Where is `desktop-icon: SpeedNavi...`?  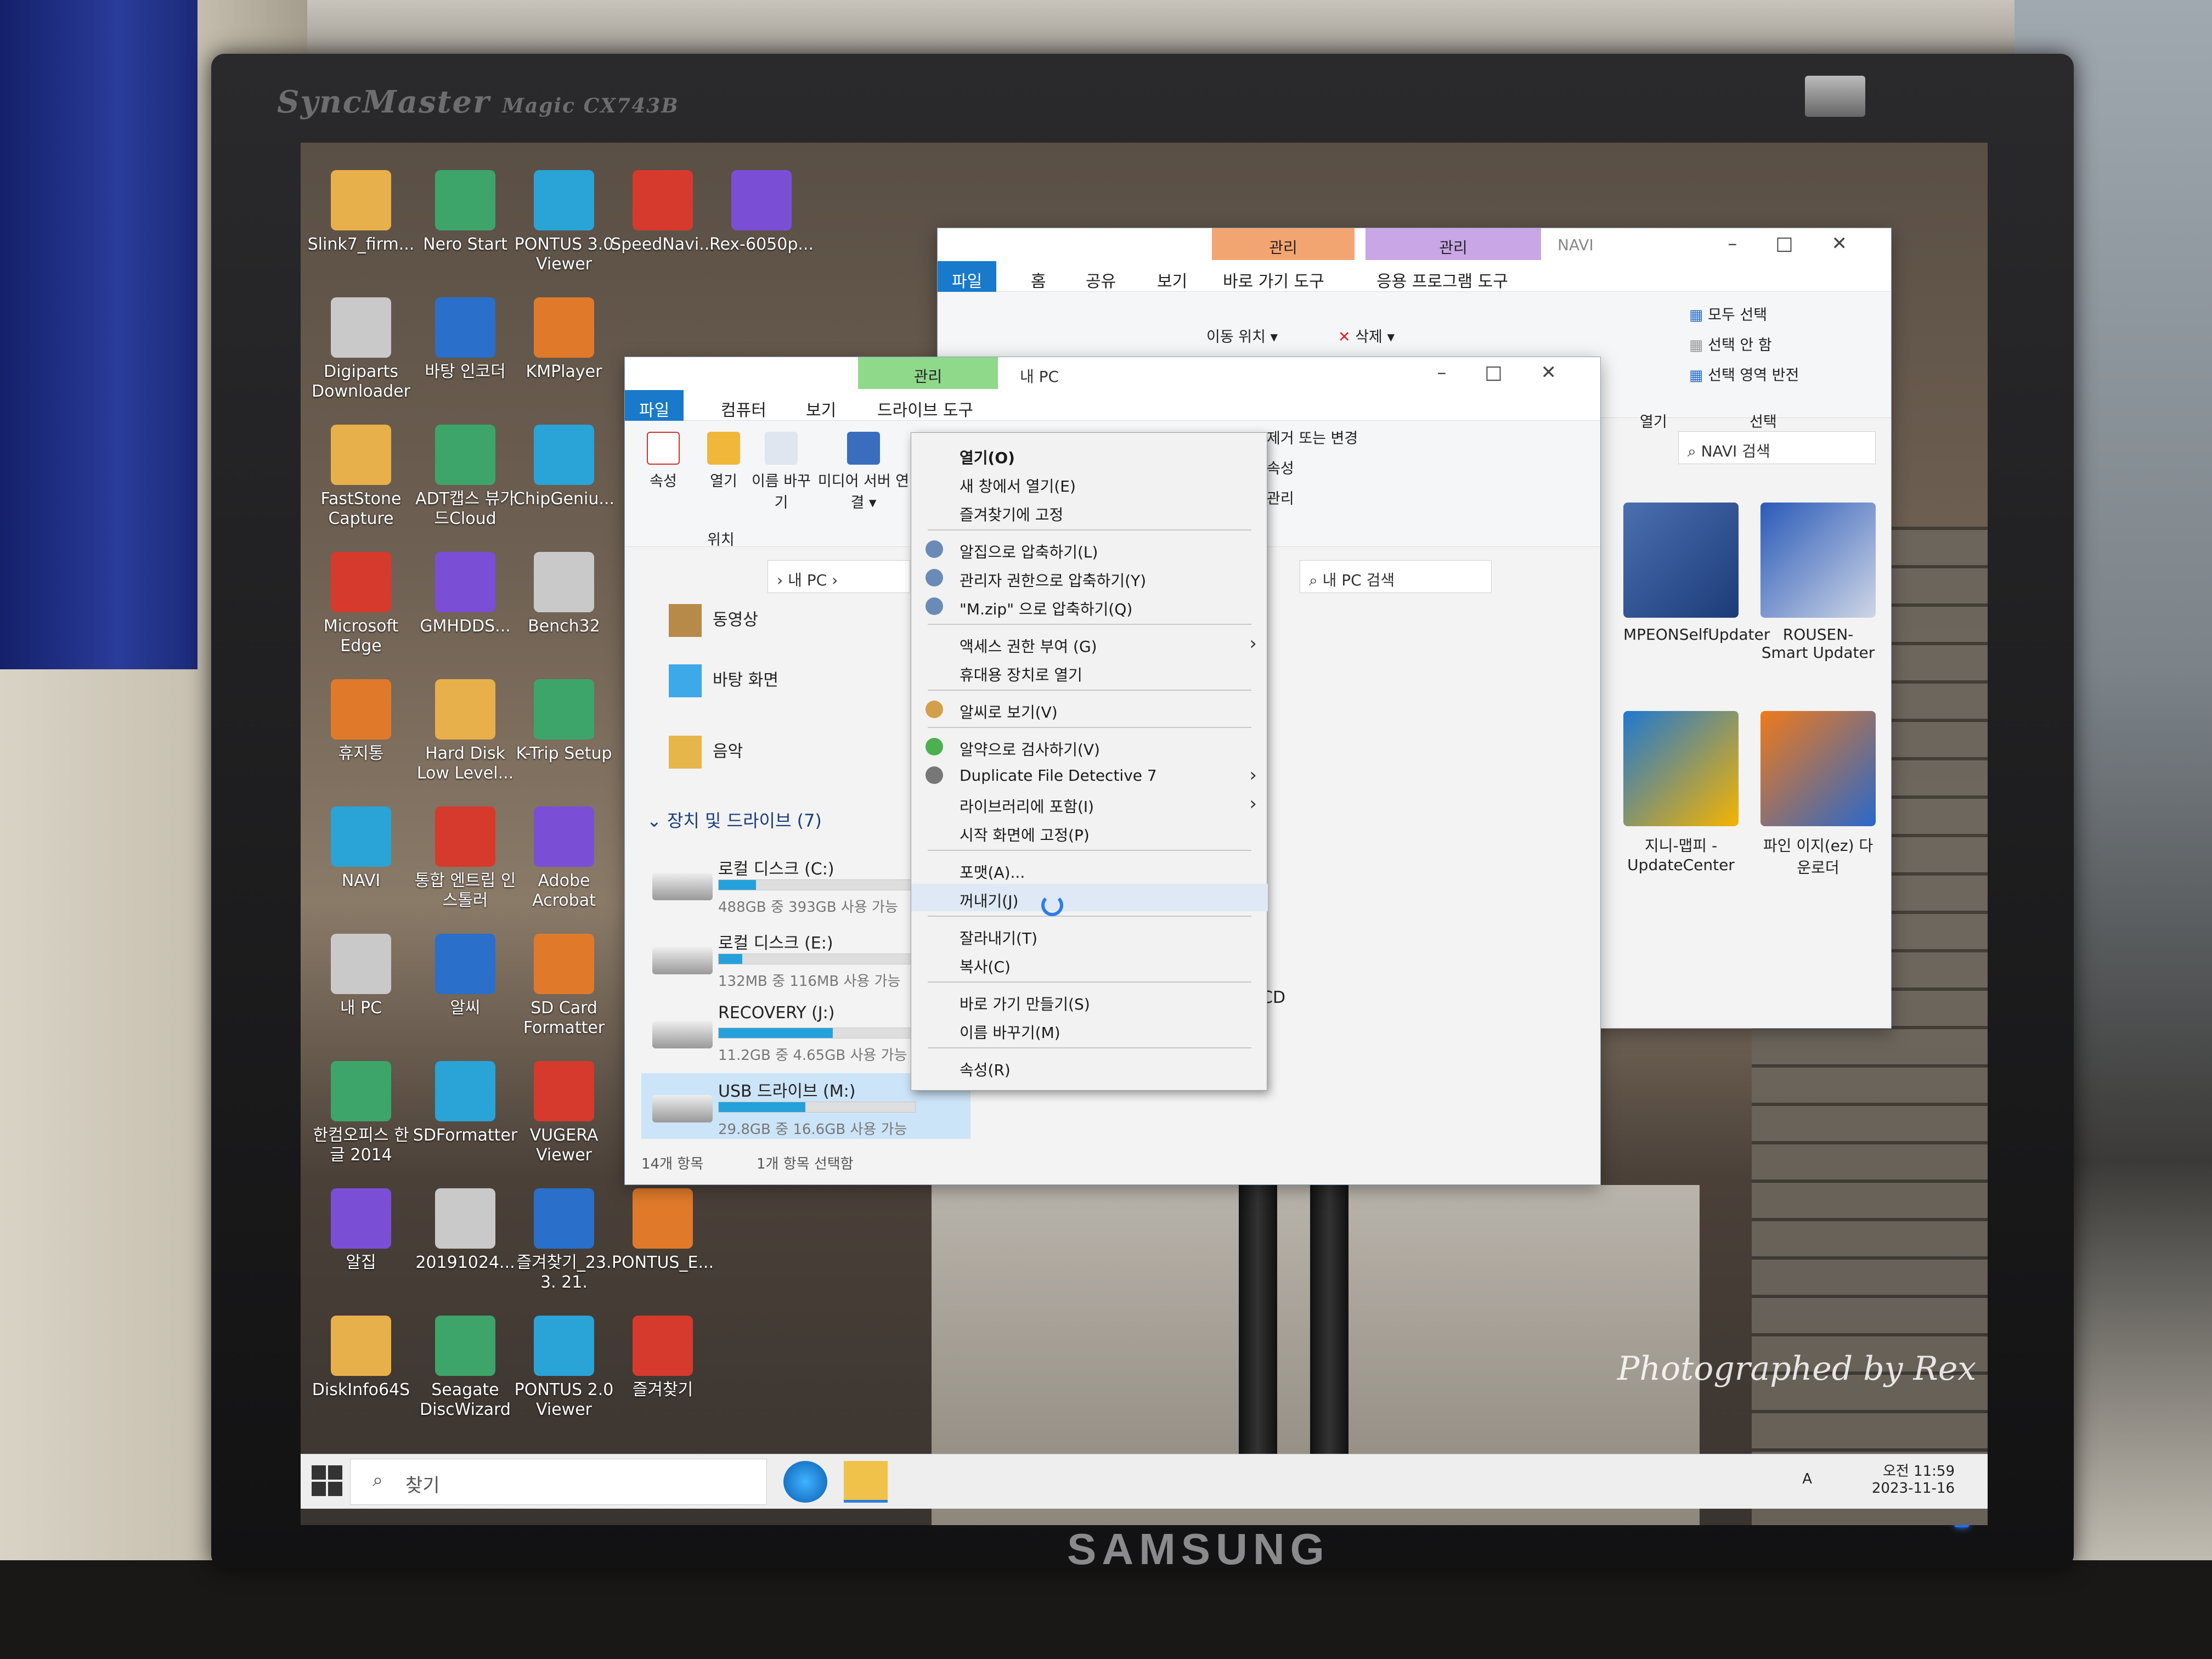 desktop-icon: SpeedNavi... is located at coordinates (663, 213).